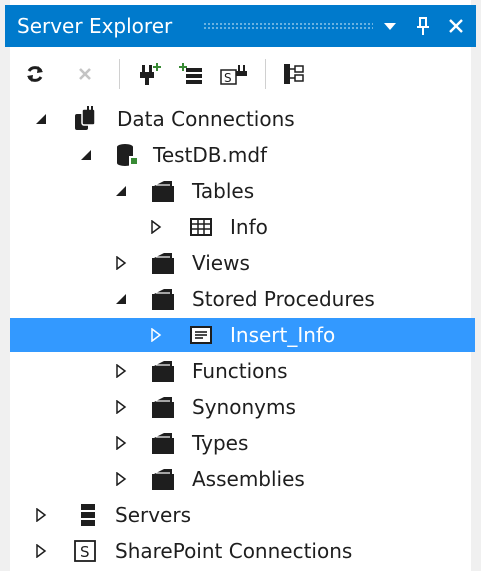  Describe the element at coordinates (242, 515) in the screenshot. I see `tree-node-servers: Servers` at that location.